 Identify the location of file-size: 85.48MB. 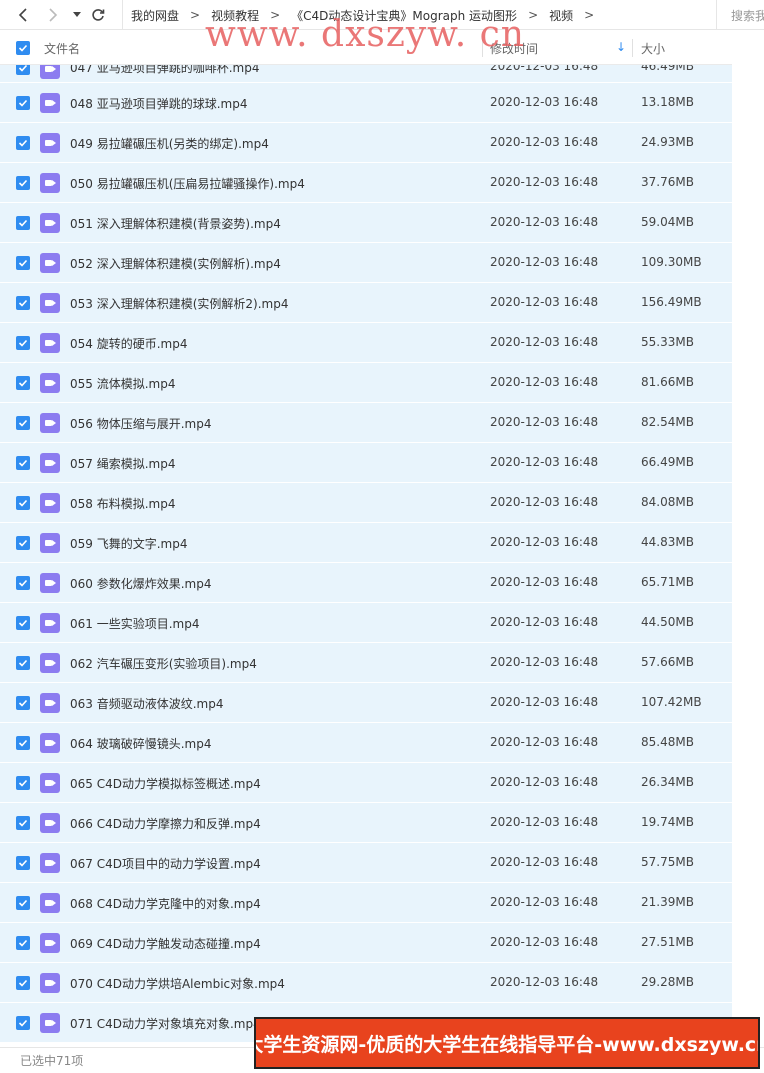
(667, 742).